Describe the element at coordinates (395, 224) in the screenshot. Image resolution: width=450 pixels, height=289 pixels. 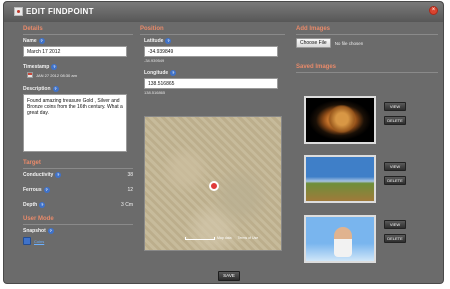
I see `view-button-3: VIEW` at that location.